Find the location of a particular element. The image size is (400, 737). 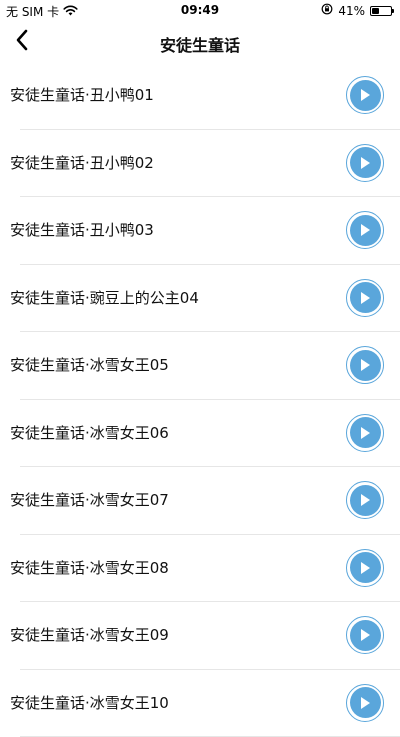

list-item: 安徒生童话·冰雪女王07 is located at coordinates (200, 501).